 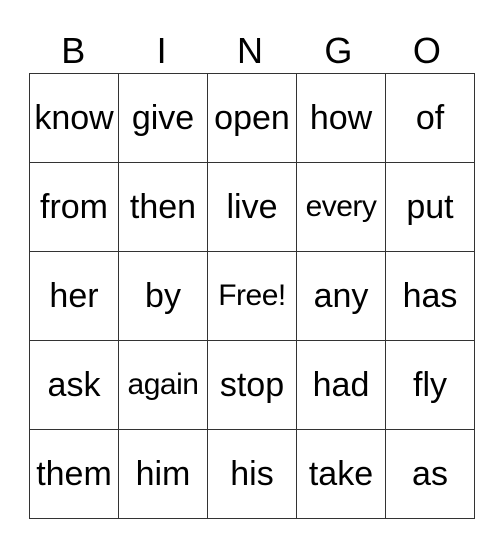 What do you see at coordinates (338, 50) in the screenshot?
I see `header-letter-g: G` at bounding box center [338, 50].